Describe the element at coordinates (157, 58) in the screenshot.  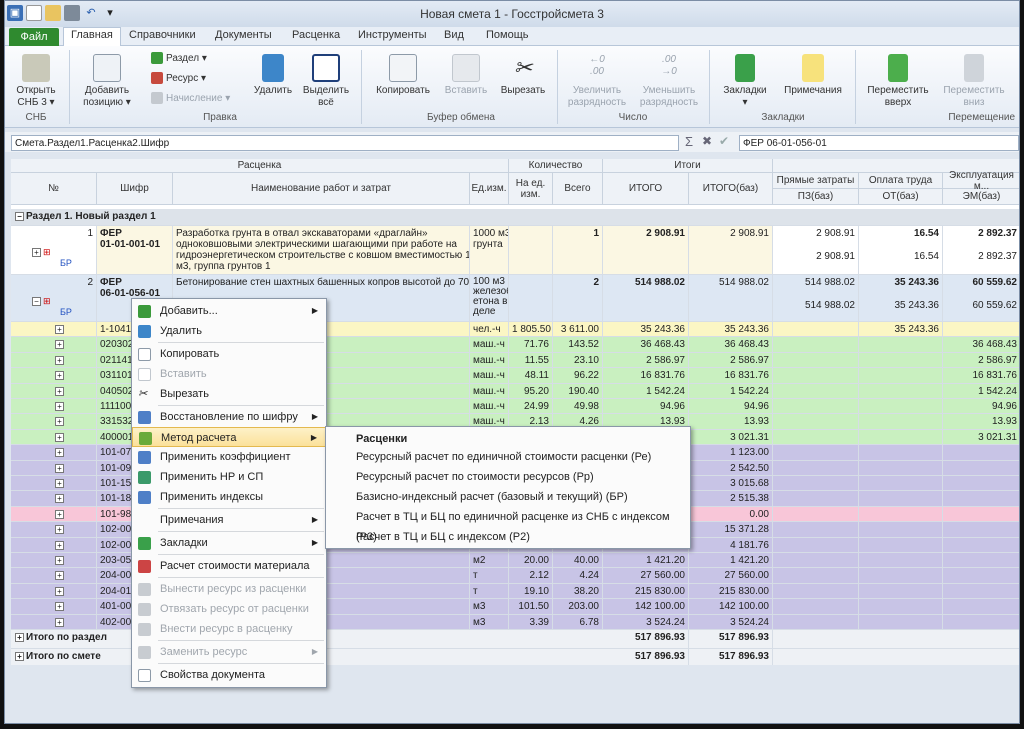
I see `razdel-icon` at that location.